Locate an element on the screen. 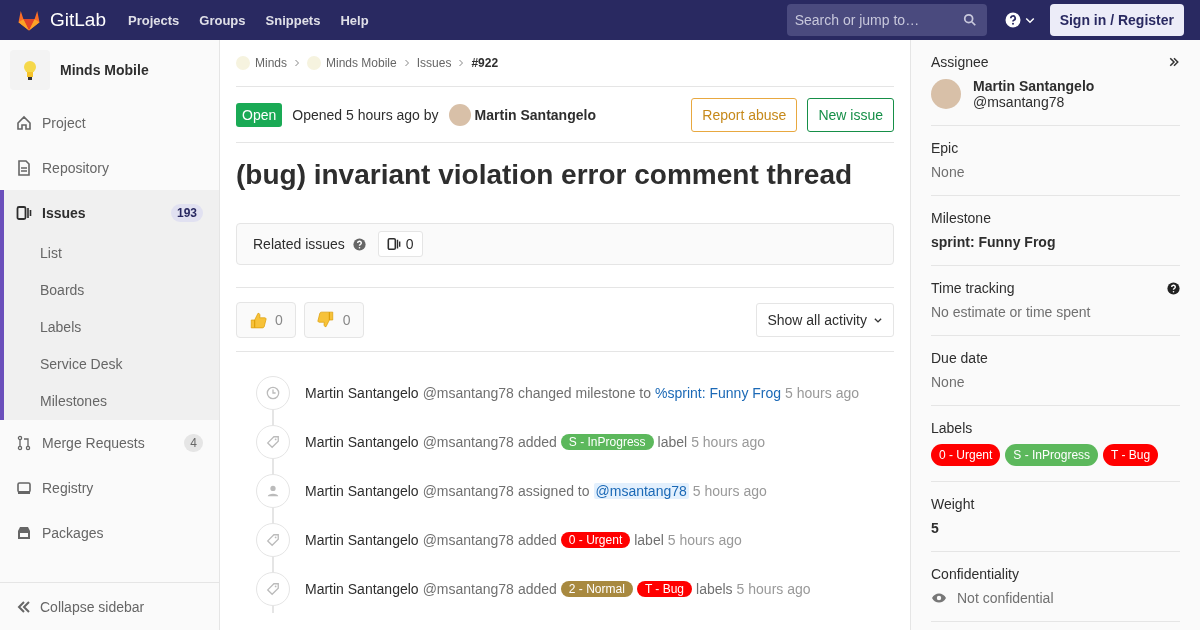 This screenshot has height=630, width=1200. nav-link: Projects is located at coordinates (154, 20).